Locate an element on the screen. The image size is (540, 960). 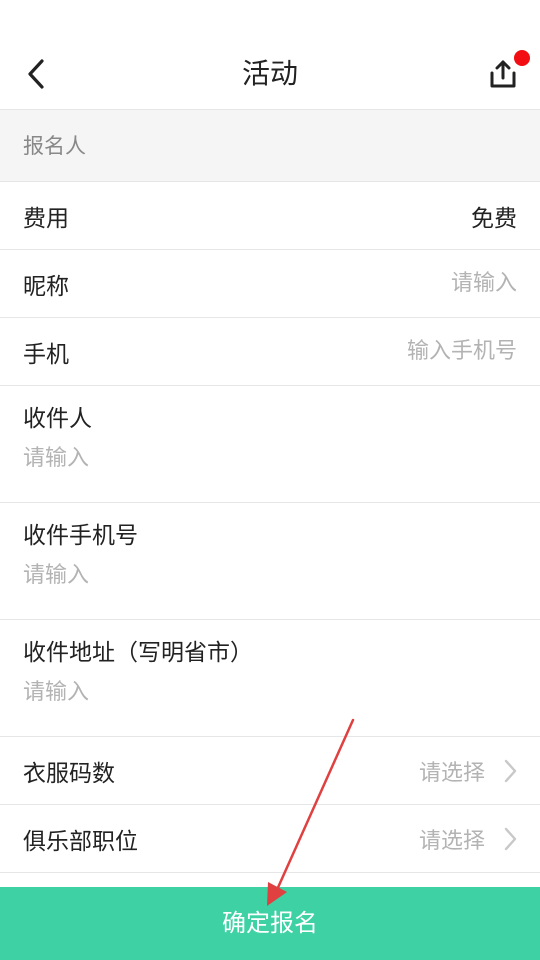
nickname-label: 昵称 is located at coordinates (46, 286).